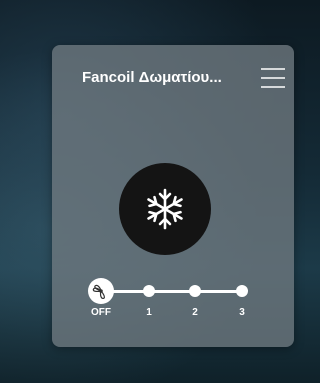  I want to click on menu-button, so click(273, 78).